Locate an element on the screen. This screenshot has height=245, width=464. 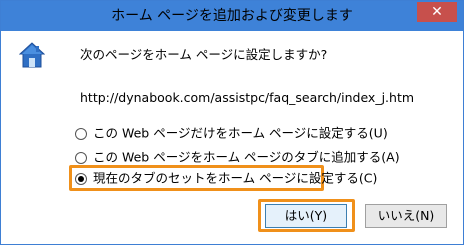
close-button: ✕ is located at coordinates (437, 12).